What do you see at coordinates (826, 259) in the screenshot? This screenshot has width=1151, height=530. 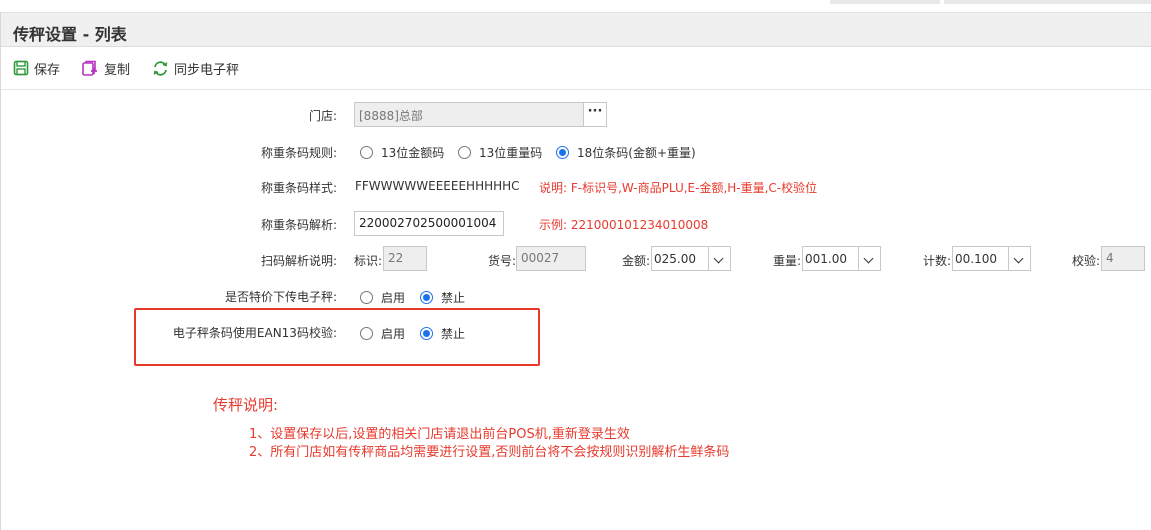 I see `weight-value: 001.00` at bounding box center [826, 259].